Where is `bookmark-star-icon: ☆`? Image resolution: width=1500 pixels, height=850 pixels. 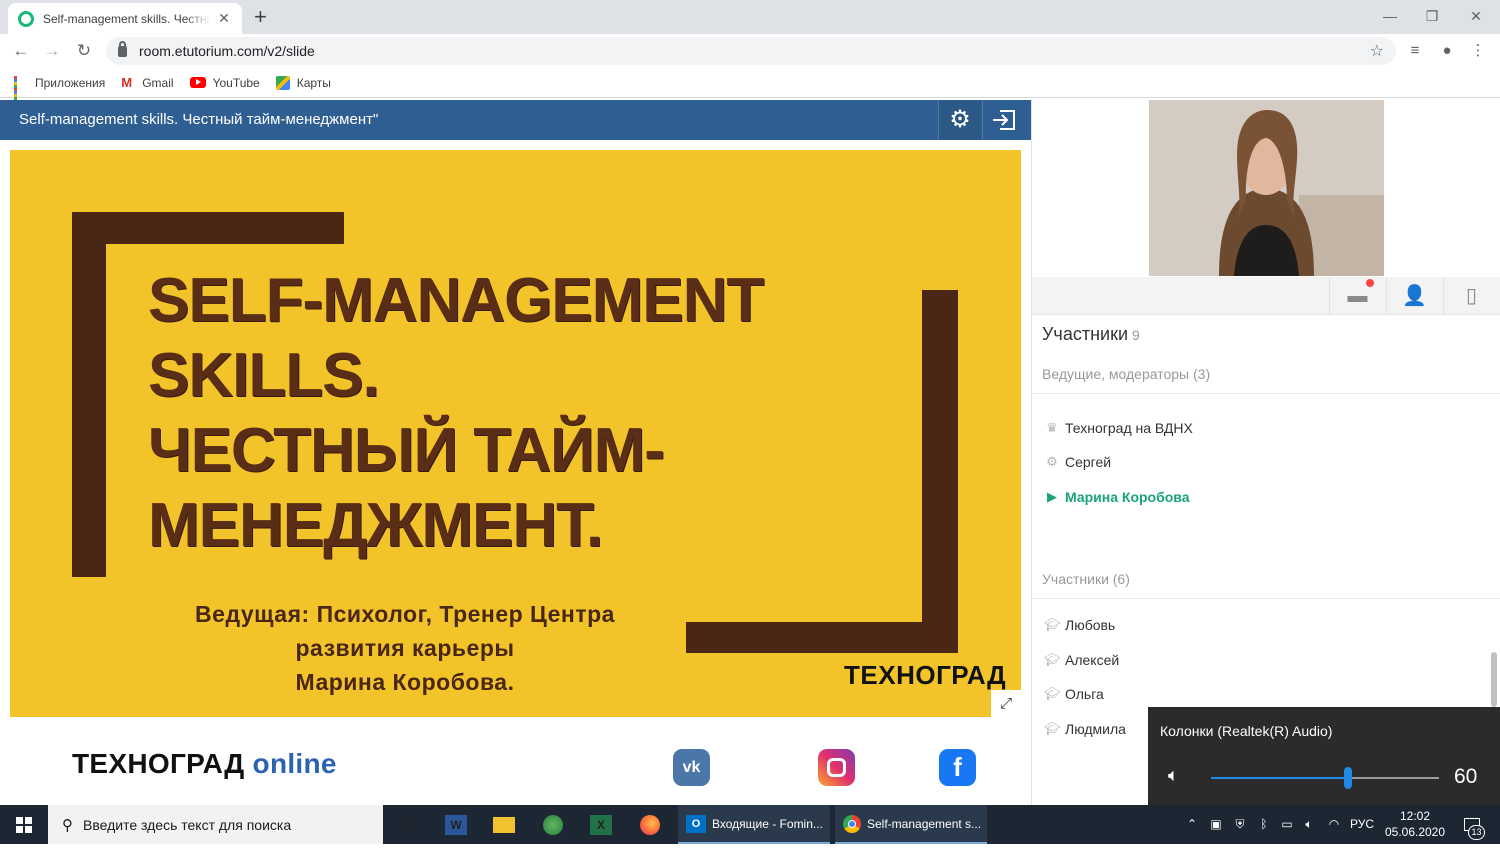 bookmark-star-icon: ☆ is located at coordinates (1377, 51).